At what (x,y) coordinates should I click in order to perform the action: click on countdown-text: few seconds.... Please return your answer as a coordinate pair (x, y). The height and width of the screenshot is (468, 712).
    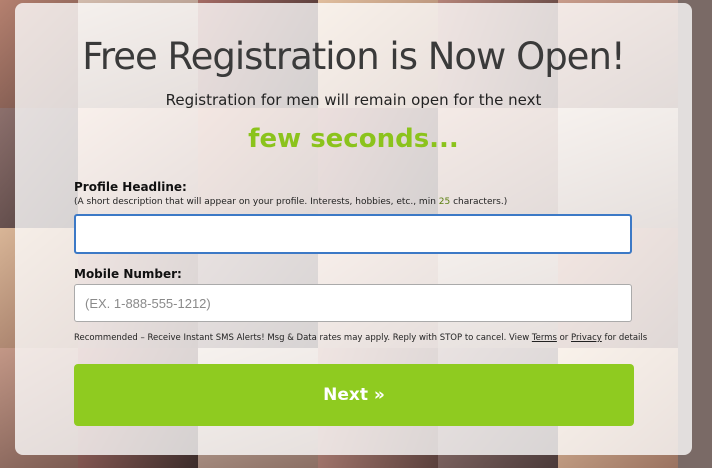
    Looking at the image, I should click on (353, 139).